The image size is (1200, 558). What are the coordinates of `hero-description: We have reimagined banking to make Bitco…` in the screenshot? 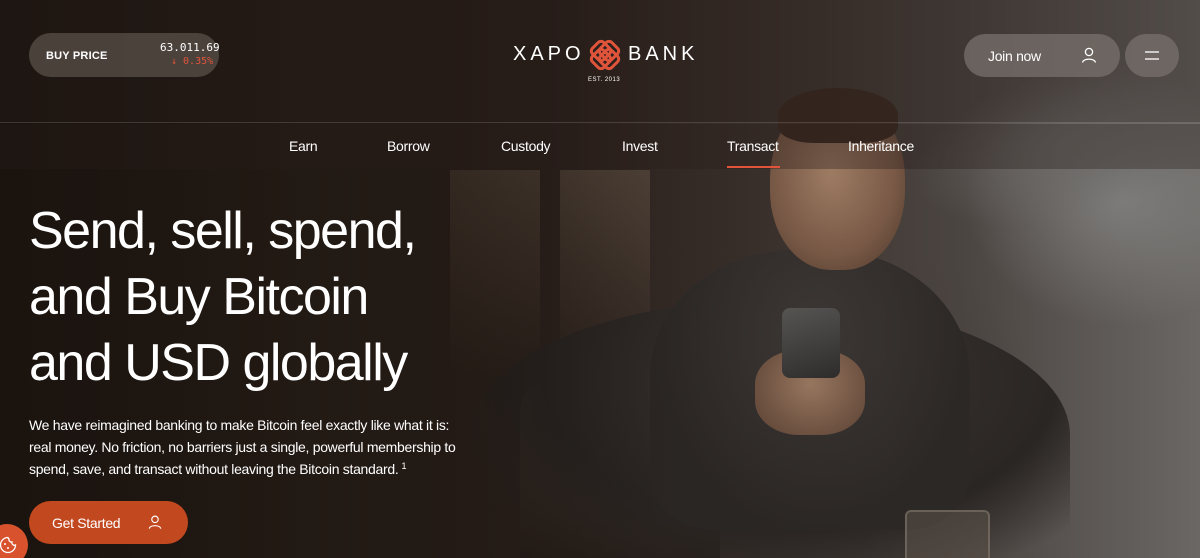 It's located at (244, 447).